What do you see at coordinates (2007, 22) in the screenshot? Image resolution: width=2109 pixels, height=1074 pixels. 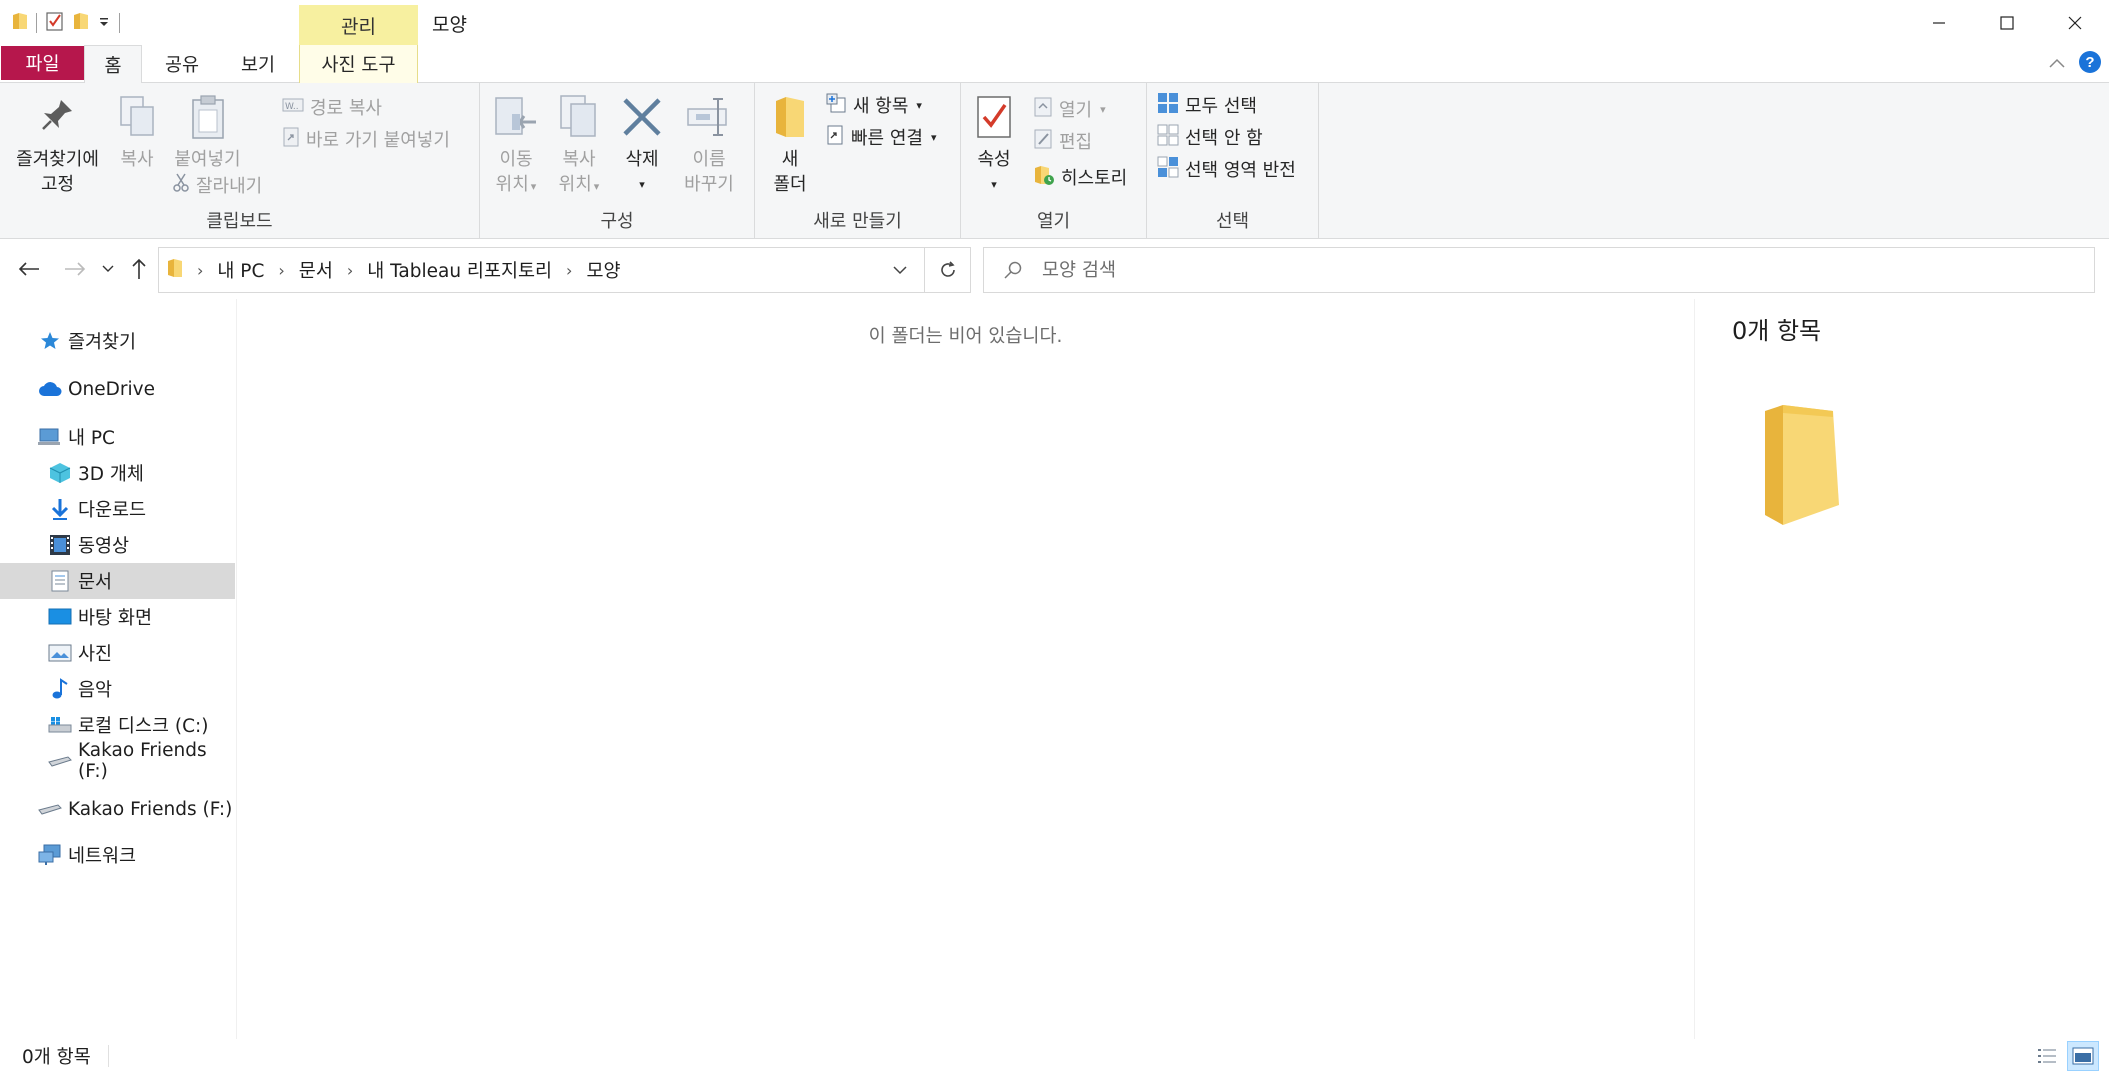 I see `maximize-button` at bounding box center [2007, 22].